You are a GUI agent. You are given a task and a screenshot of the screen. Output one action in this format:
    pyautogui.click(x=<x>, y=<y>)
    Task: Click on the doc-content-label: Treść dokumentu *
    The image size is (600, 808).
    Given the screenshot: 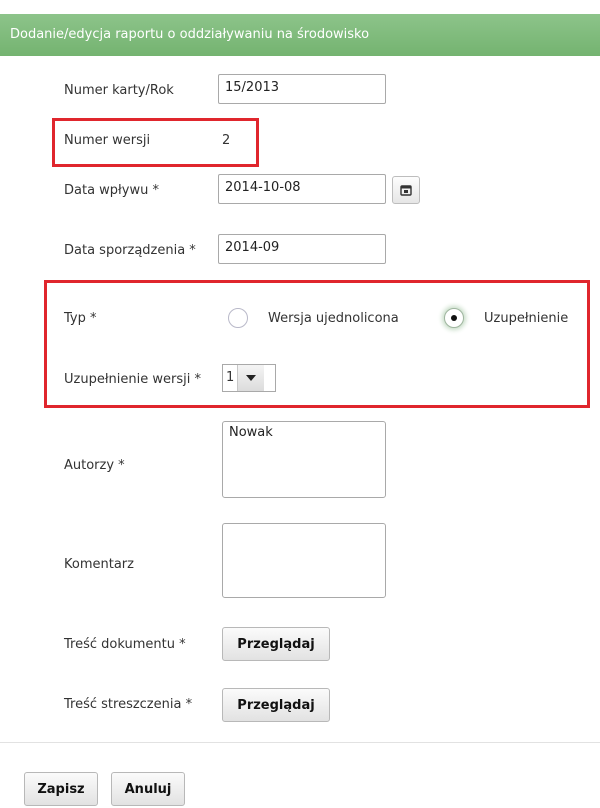 What is the action you would take?
    pyautogui.click(x=125, y=644)
    